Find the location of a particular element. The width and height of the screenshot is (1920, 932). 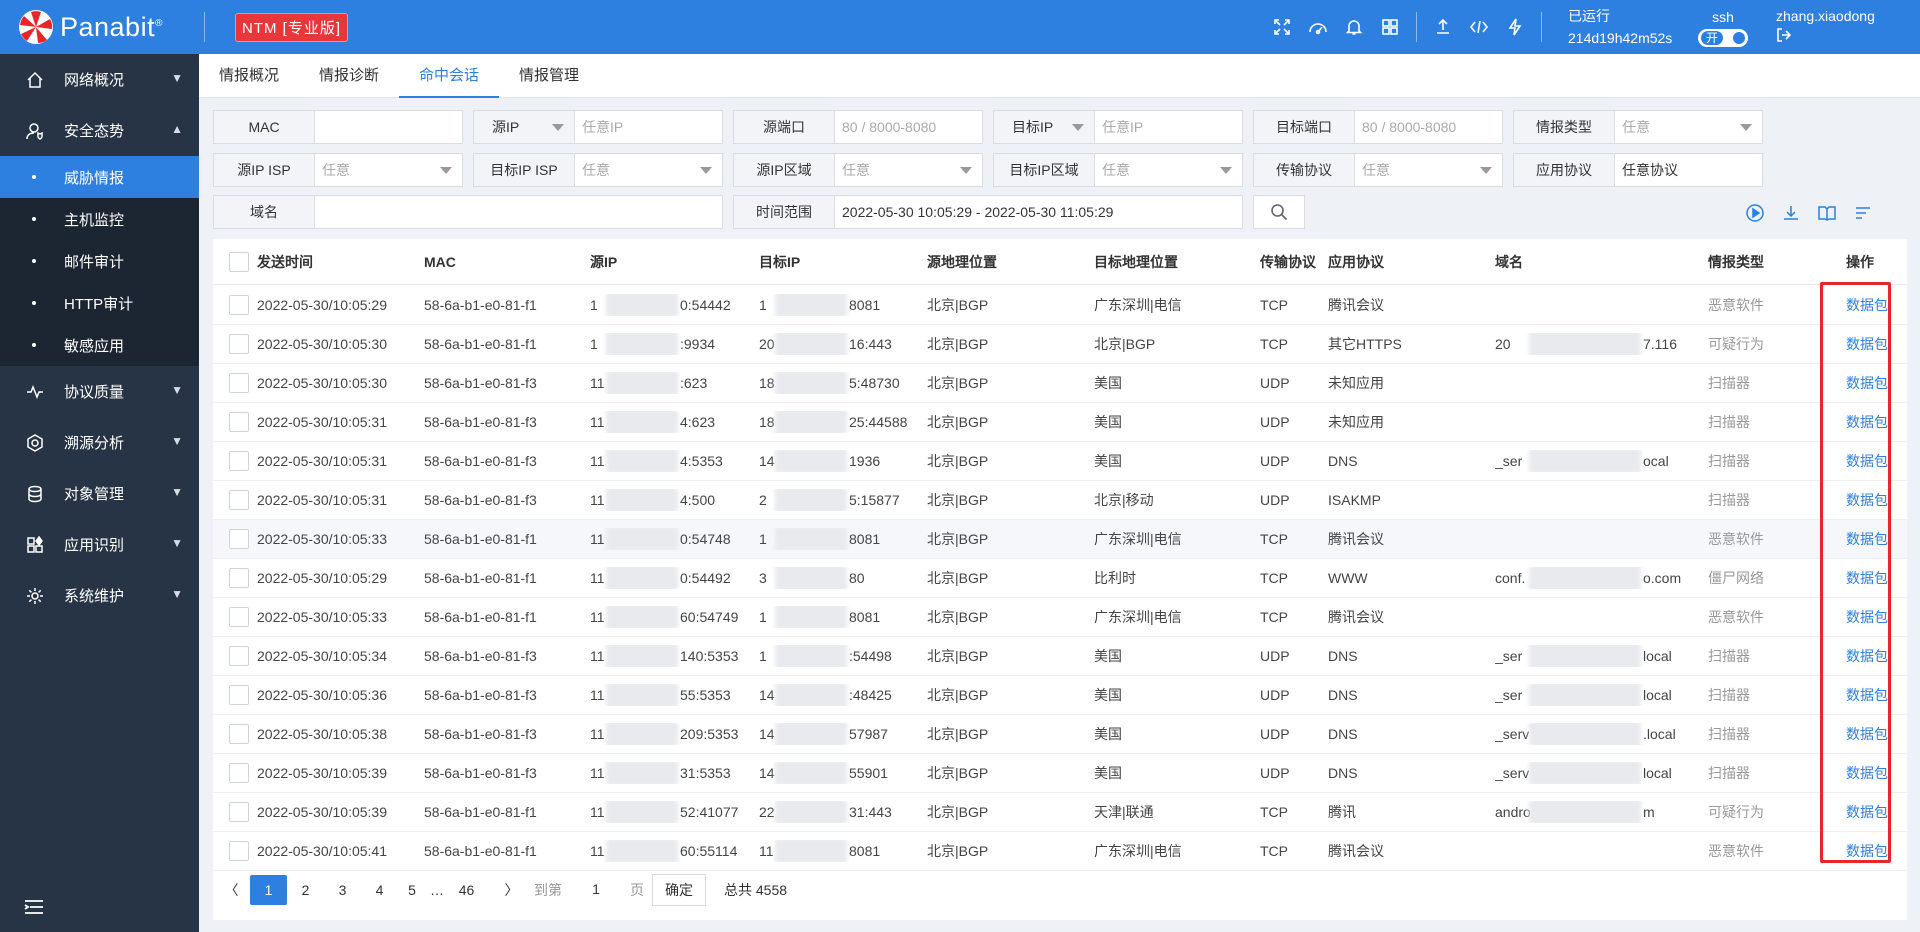

bell-icon is located at coordinates (1354, 27).